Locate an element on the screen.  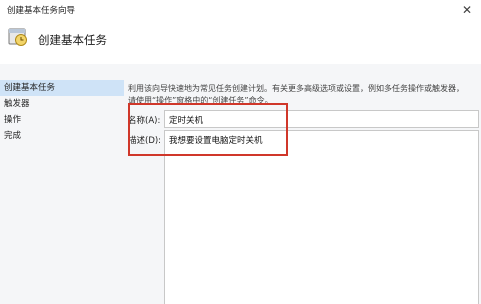
step-finish: 完成 is located at coordinates (62, 136).